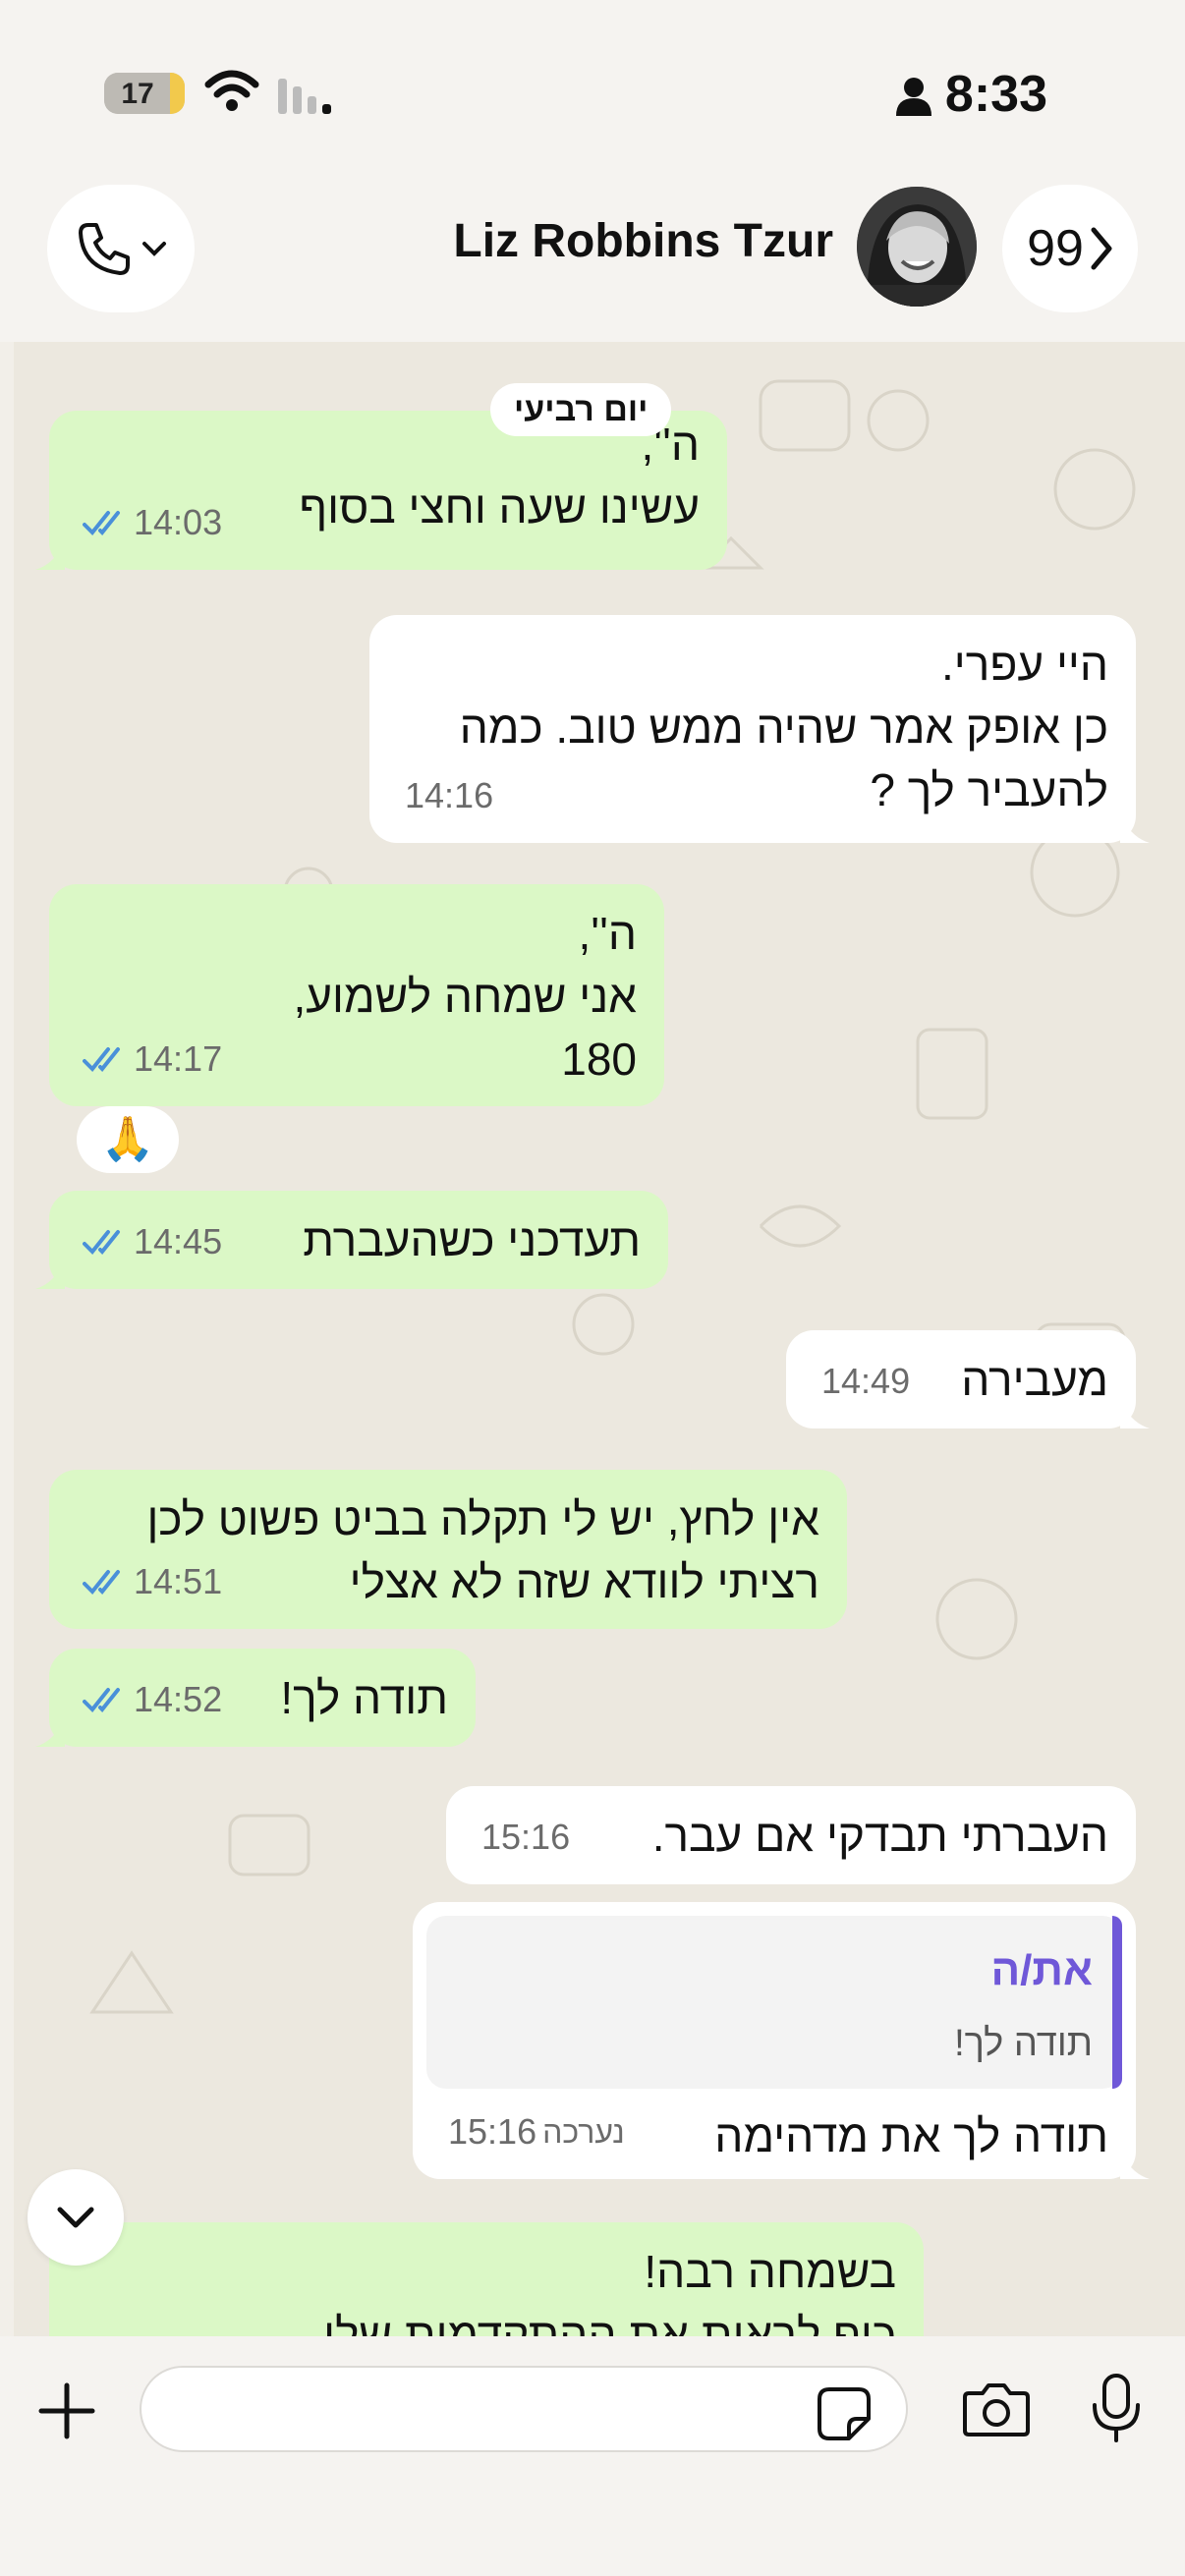 This screenshot has width=1185, height=2576. I want to click on message-time: 14:52, so click(179, 1699).